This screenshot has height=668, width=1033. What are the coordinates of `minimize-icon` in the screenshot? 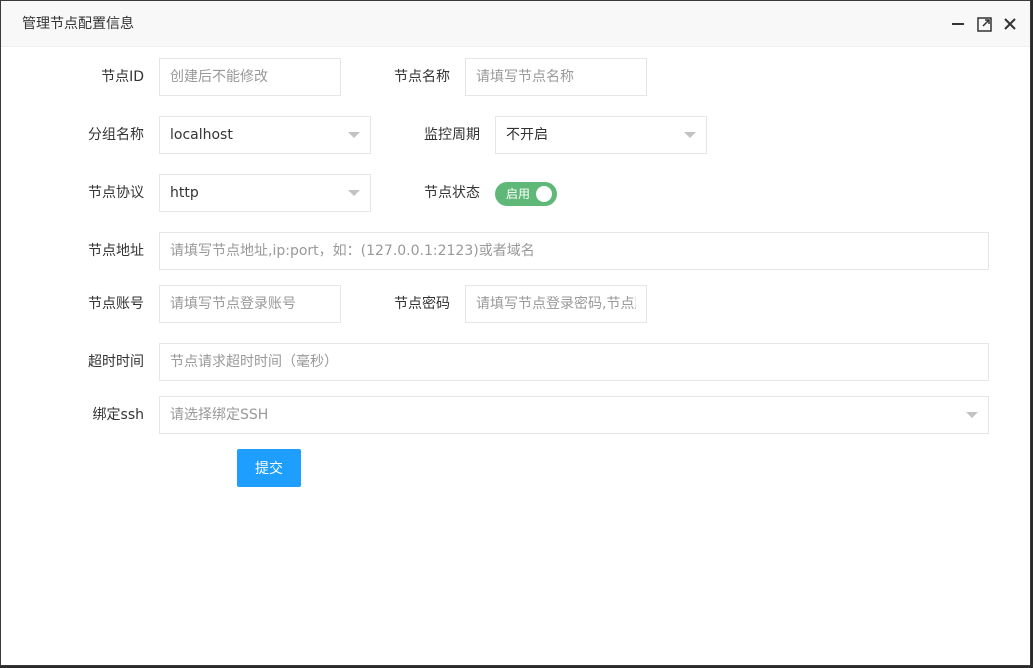 It's located at (958, 24).